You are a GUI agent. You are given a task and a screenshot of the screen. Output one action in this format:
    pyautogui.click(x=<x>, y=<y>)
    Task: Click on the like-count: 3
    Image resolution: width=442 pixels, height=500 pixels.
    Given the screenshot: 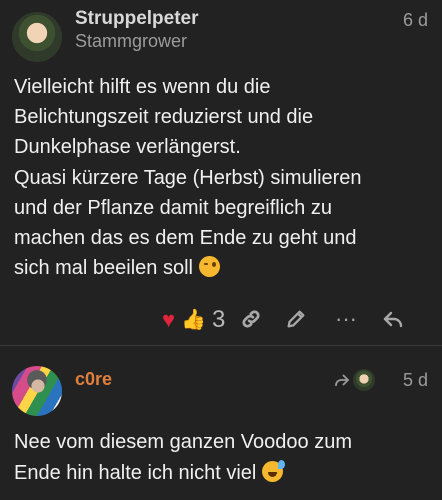 What is the action you would take?
    pyautogui.click(x=218, y=320)
    